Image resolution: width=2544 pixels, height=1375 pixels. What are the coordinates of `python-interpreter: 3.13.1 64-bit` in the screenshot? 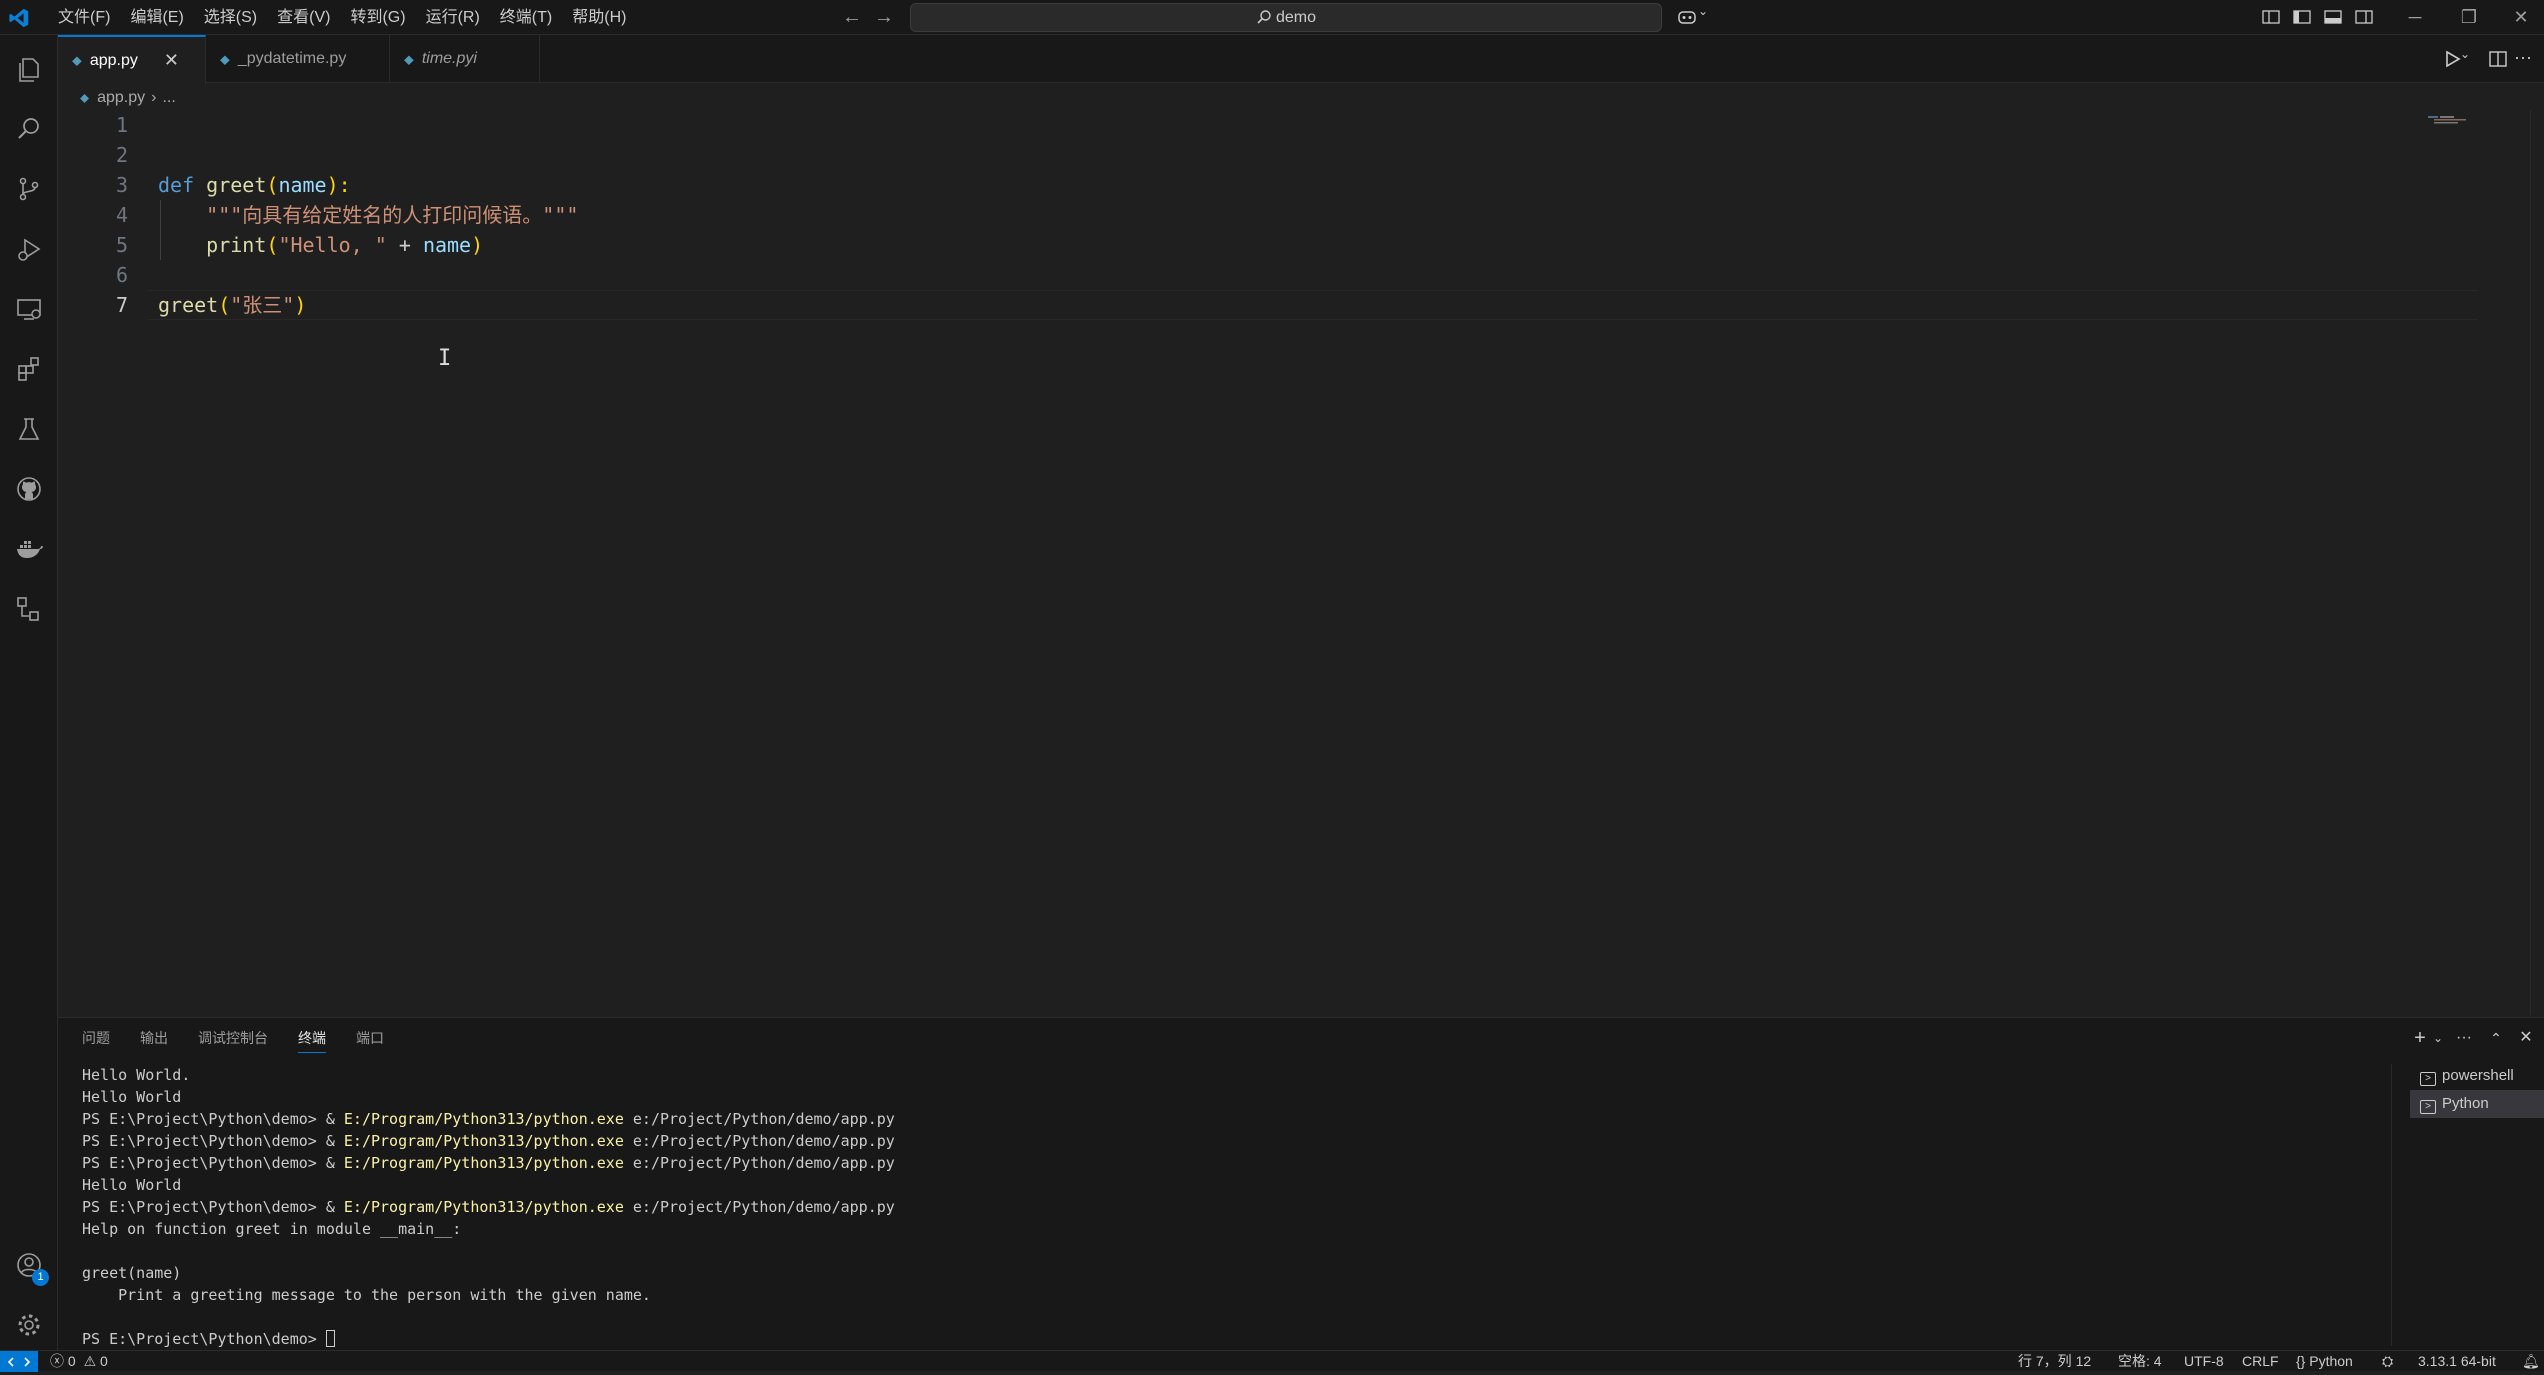 It's located at (2457, 1361).